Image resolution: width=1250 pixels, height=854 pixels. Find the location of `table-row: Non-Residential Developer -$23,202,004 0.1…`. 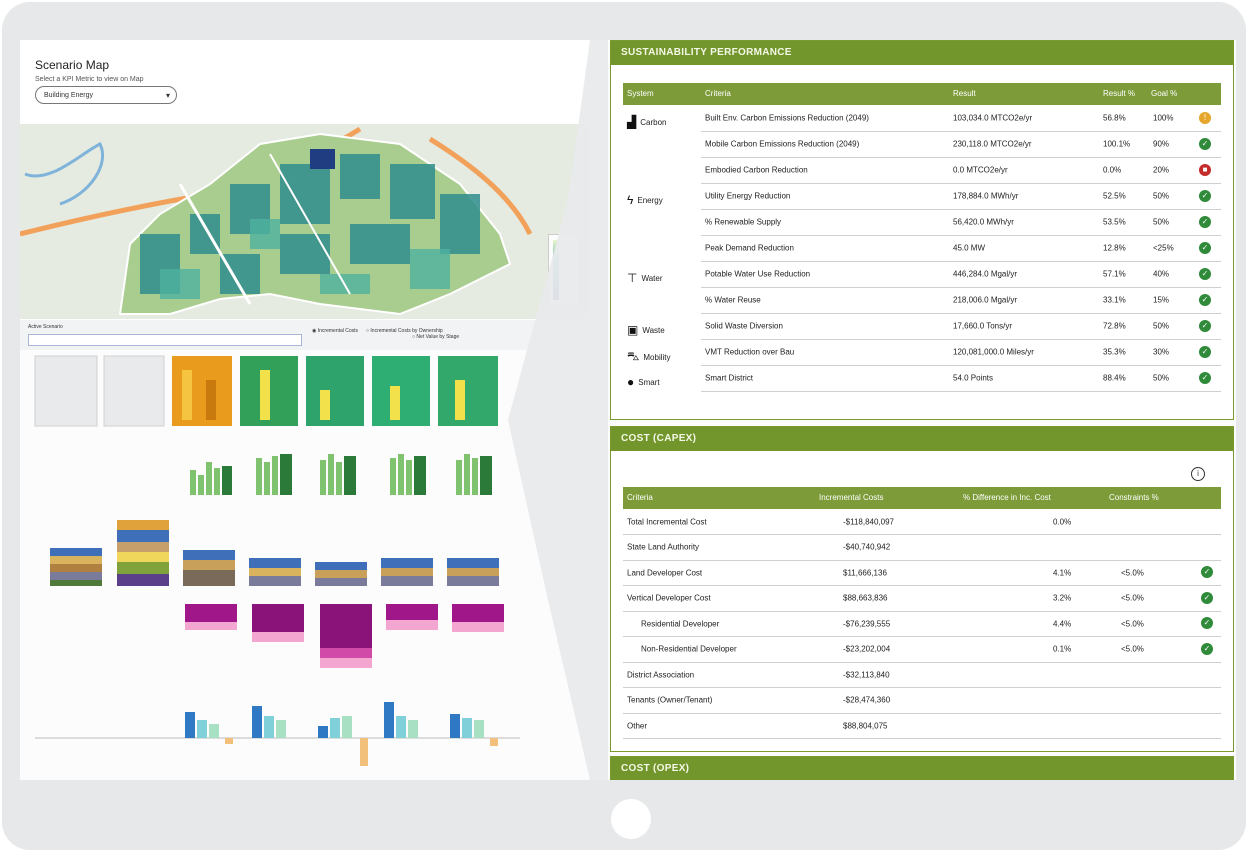

table-row: Non-Residential Developer -$23,202,004 0.1… is located at coordinates (922, 650).